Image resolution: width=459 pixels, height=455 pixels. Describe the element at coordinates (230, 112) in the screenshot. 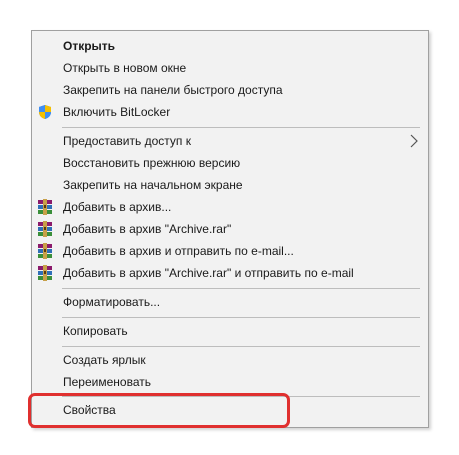

I see `menu-item-bitlocker: Включить BitLocker` at that location.